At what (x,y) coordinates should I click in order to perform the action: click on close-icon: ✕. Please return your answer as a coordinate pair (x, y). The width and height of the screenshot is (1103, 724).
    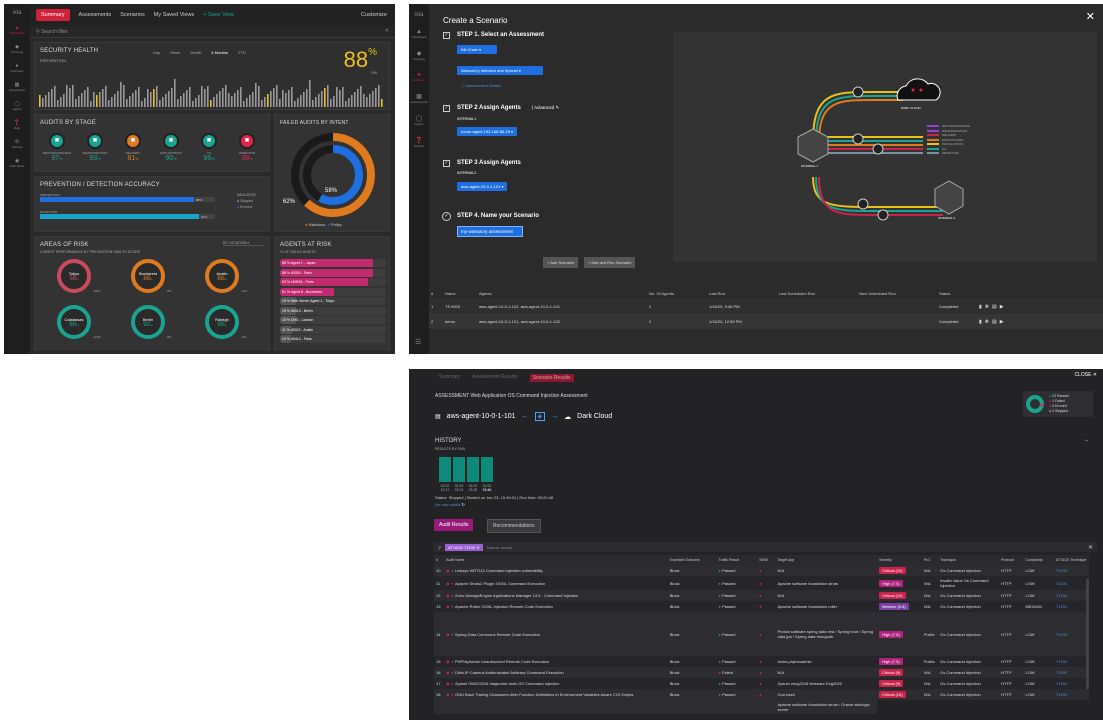
    Looking at the image, I should click on (1090, 16).